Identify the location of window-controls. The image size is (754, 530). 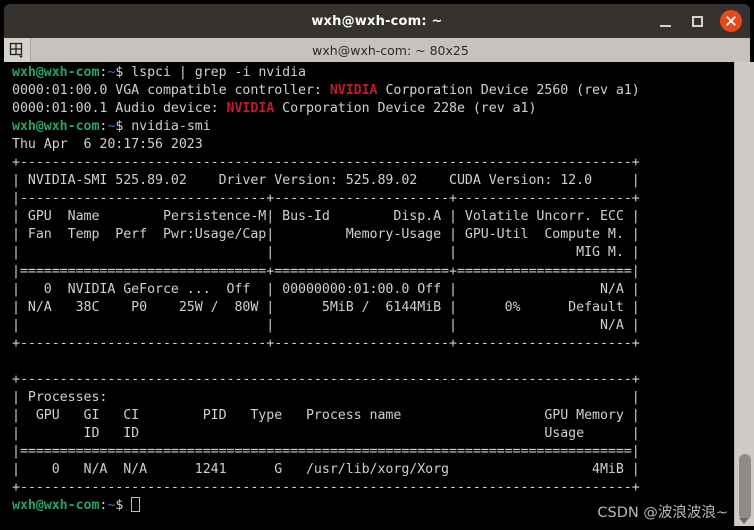
(699, 21).